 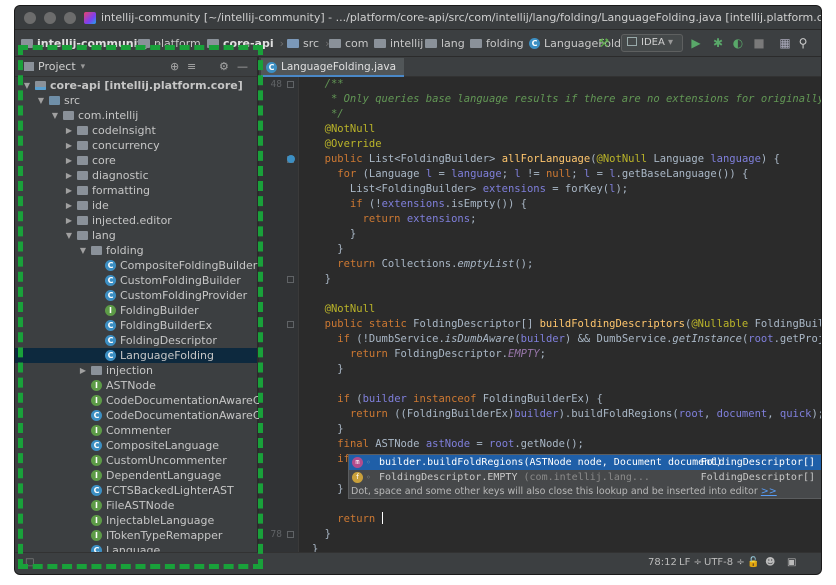 I want to click on tree-item: I CustomUncommenter, so click(x=136, y=460).